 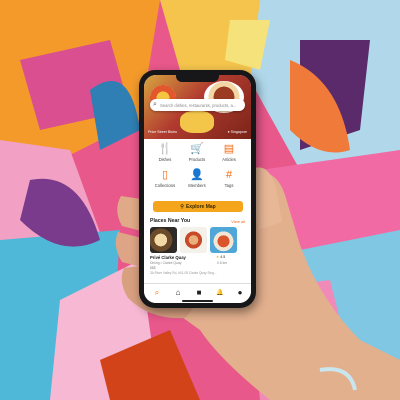 I want to click on profile-icon: ●, so click(x=240, y=293).